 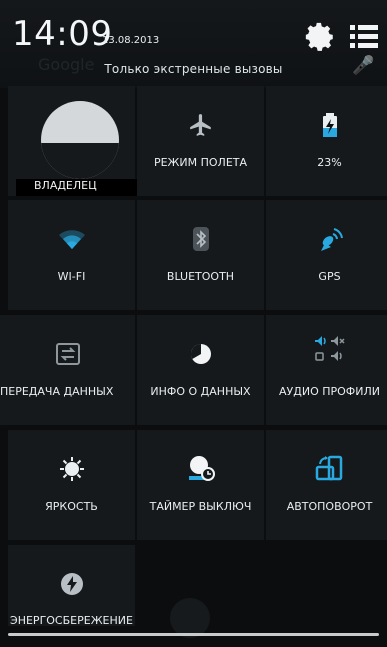 What do you see at coordinates (328, 468) in the screenshot?
I see `auto-rotate-icon` at bounding box center [328, 468].